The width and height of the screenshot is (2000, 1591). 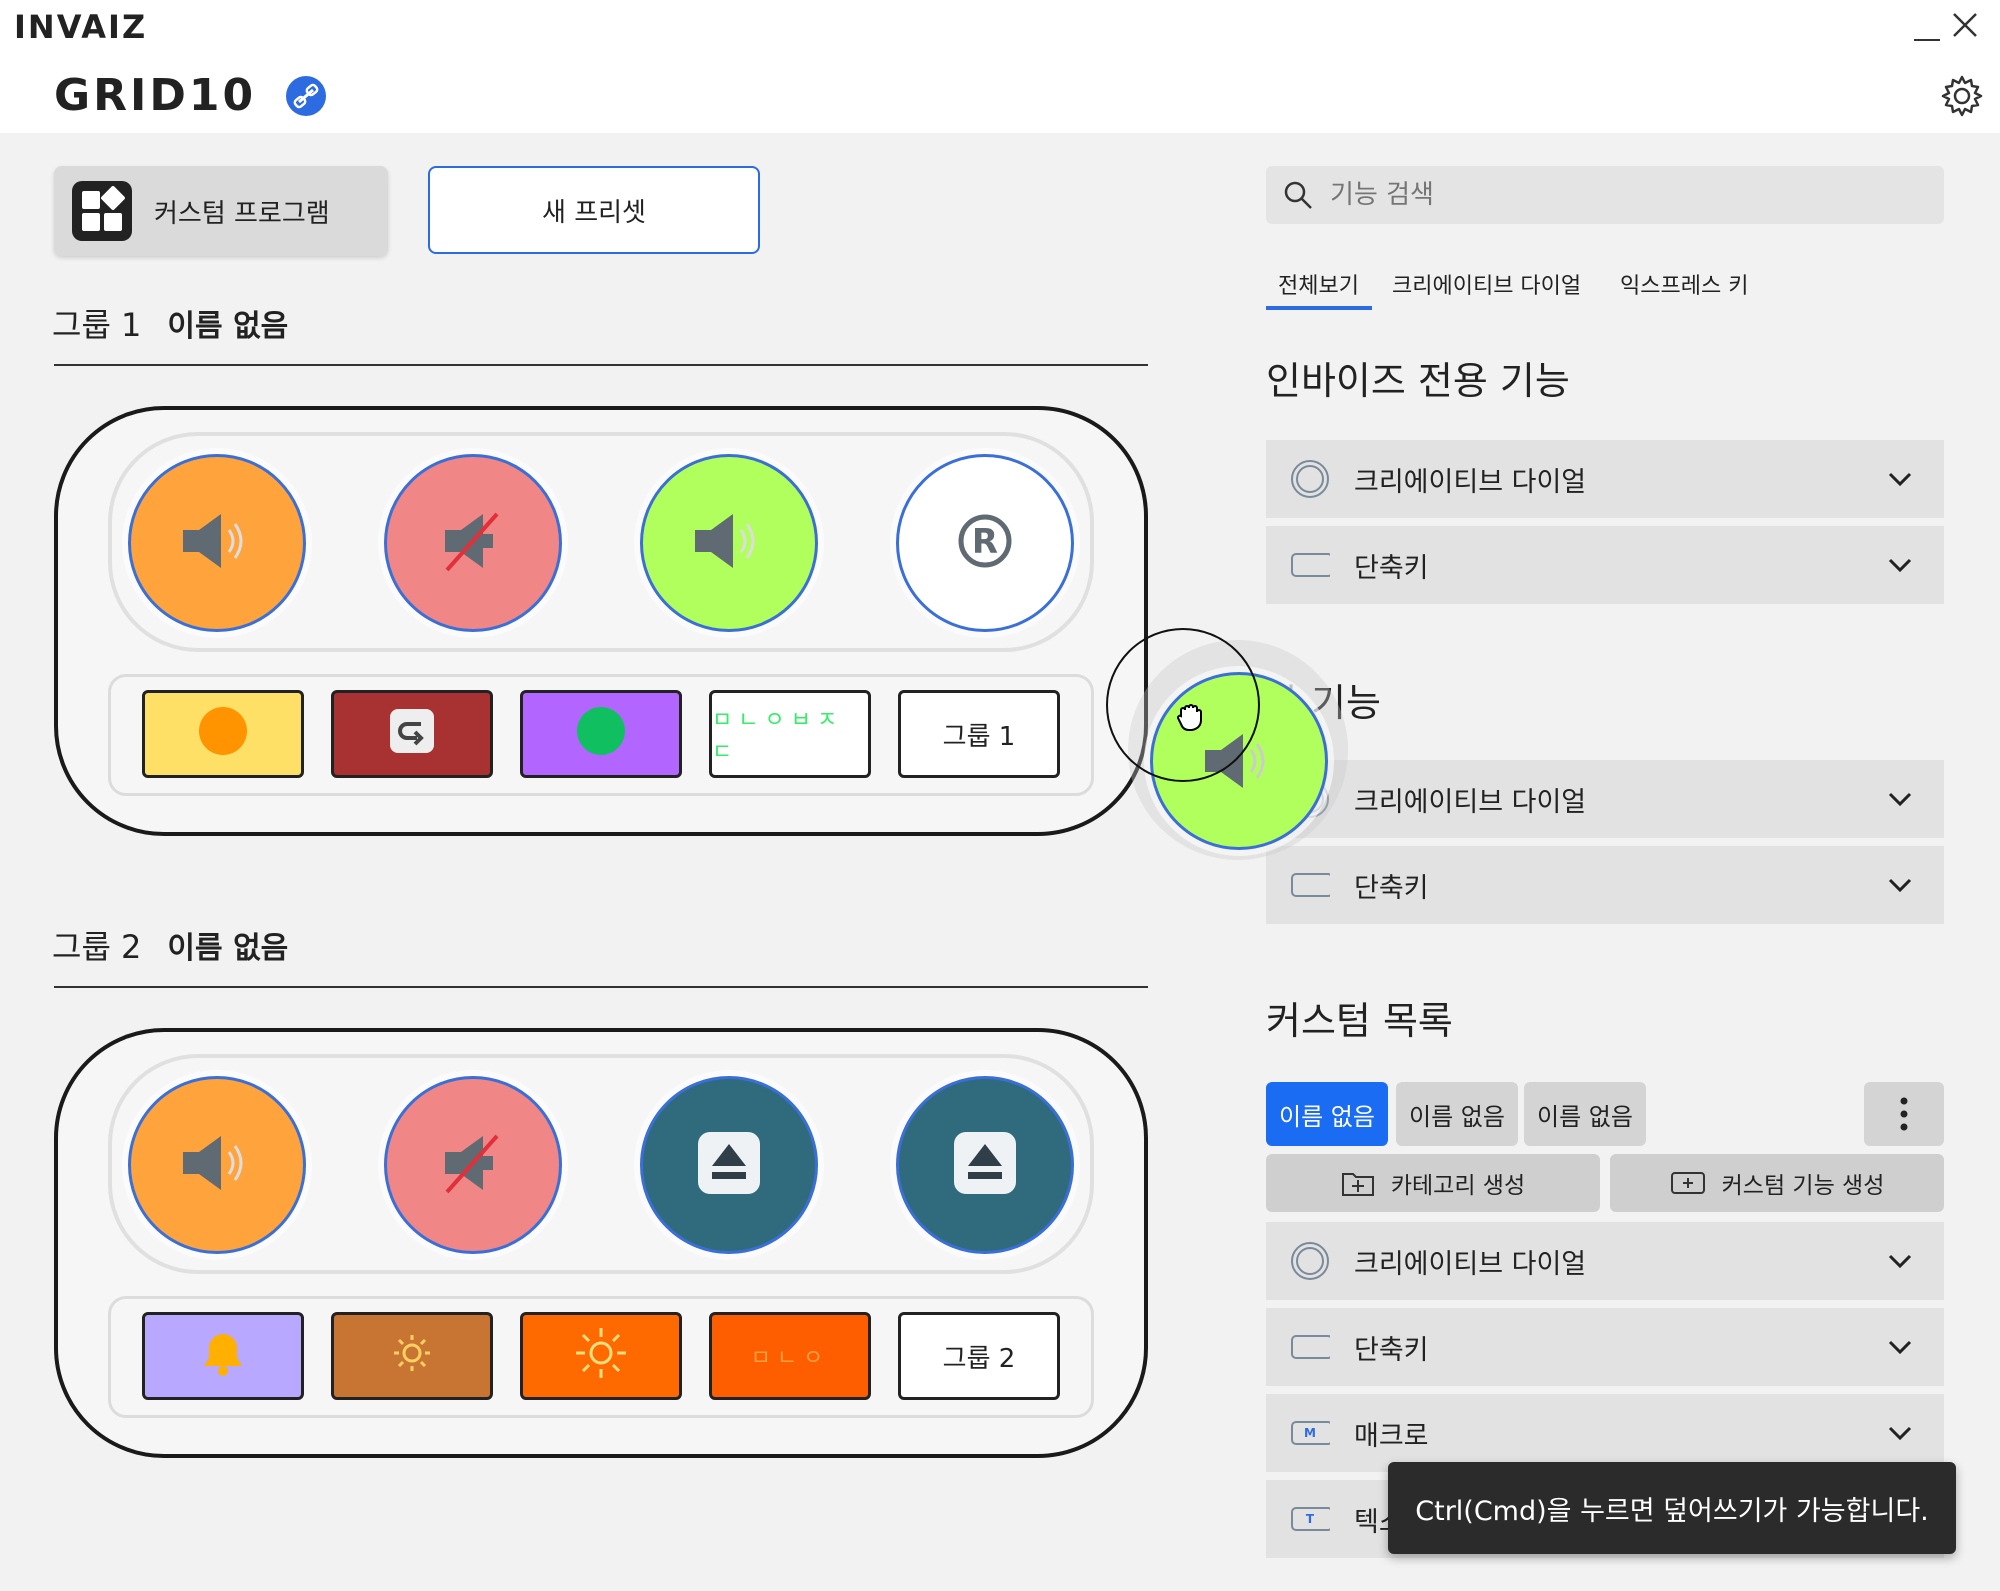 I want to click on new-preset-button: 새 프리셋, so click(x=594, y=210).